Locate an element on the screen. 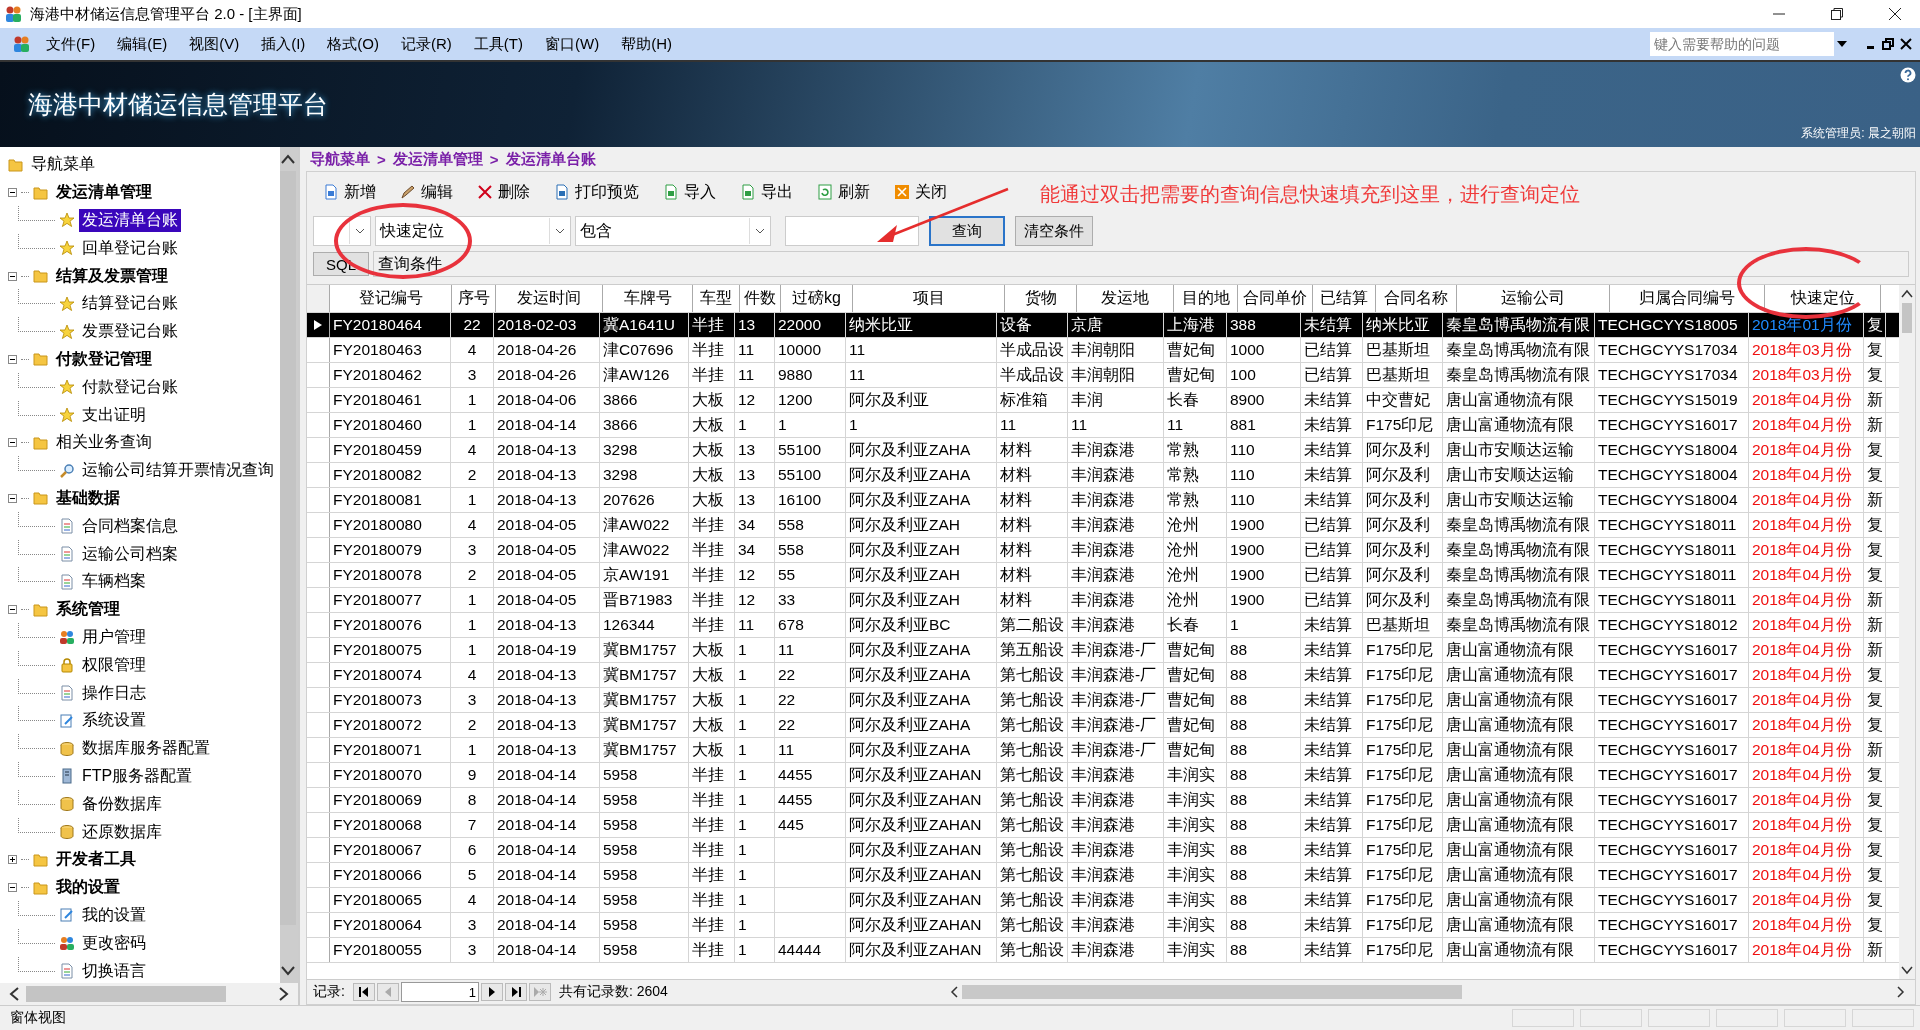 The height and width of the screenshot is (1030, 1920). tree-group: 开发者工具 is located at coordinates (96, 860).